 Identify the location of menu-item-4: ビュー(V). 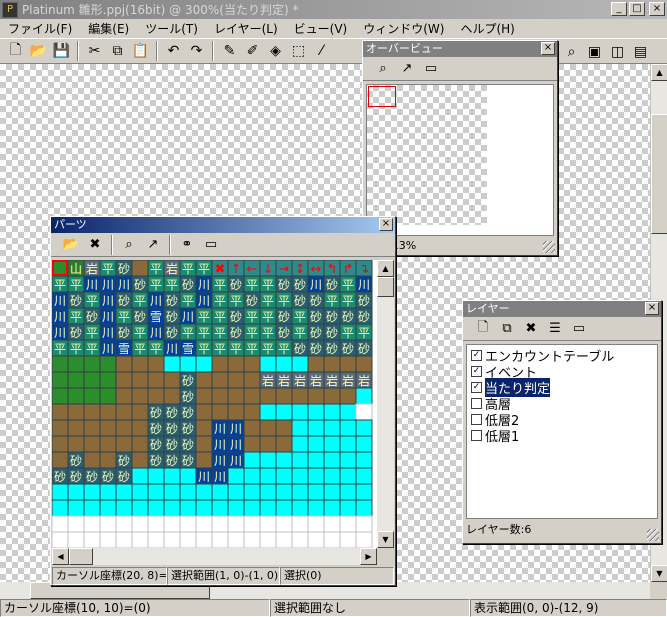
(321, 28).